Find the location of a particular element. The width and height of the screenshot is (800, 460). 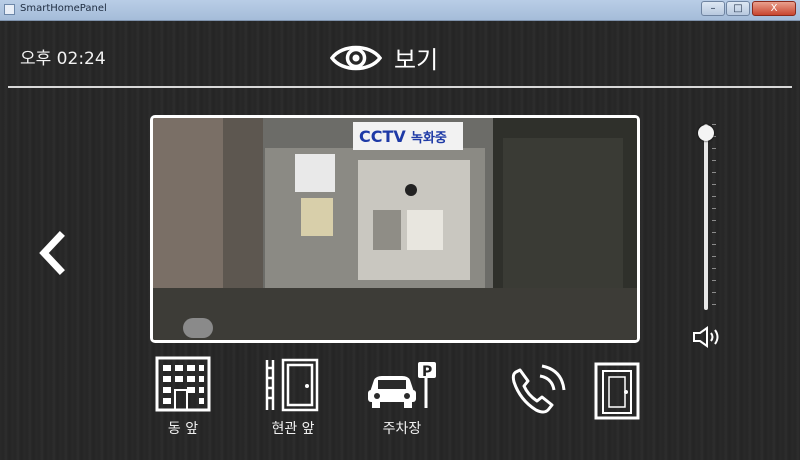

volume-track is located at coordinates (706, 217).